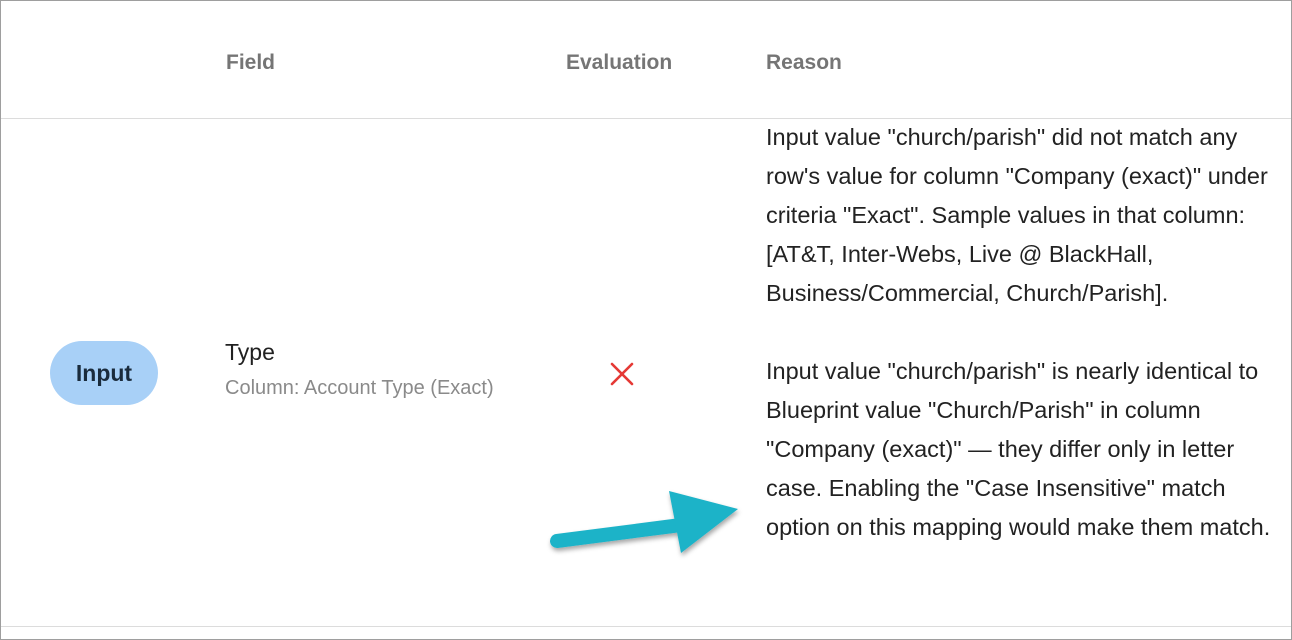 The width and height of the screenshot is (1292, 640). Describe the element at coordinates (250, 63) in the screenshot. I see `column-header-field: Field` at that location.